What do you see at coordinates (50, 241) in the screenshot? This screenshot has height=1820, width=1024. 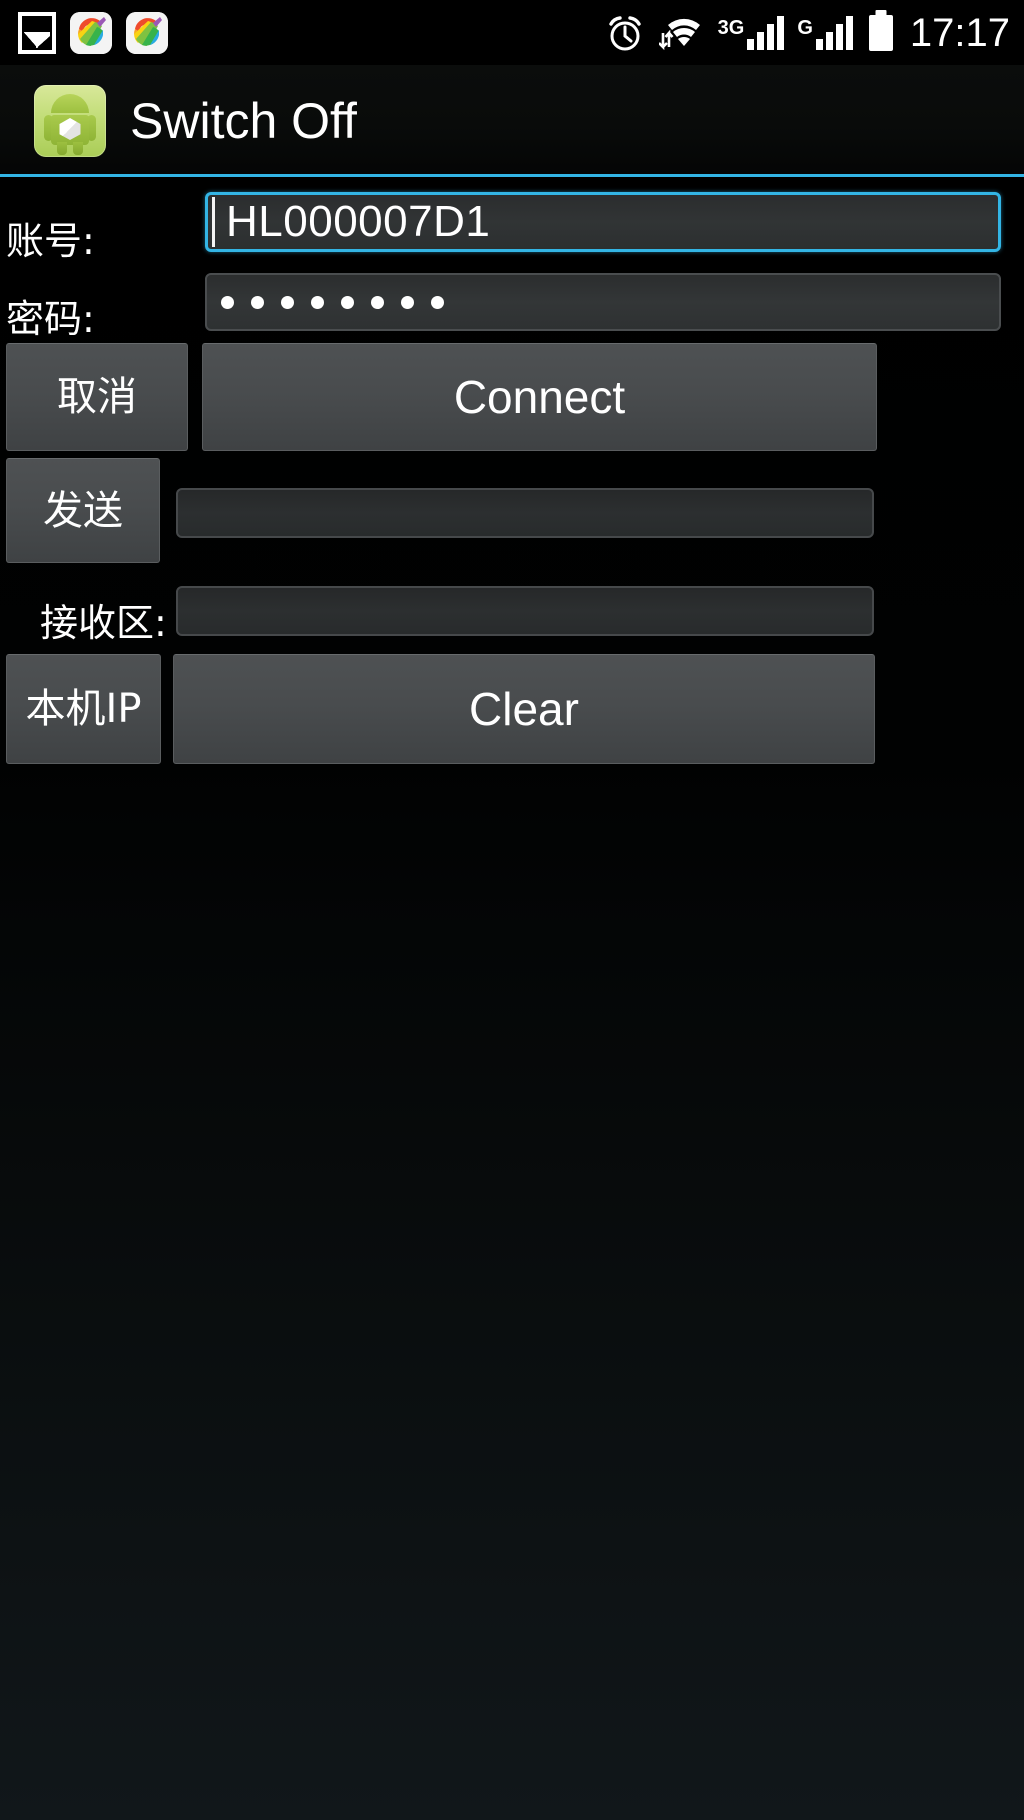 I see `account-label: 账号:` at bounding box center [50, 241].